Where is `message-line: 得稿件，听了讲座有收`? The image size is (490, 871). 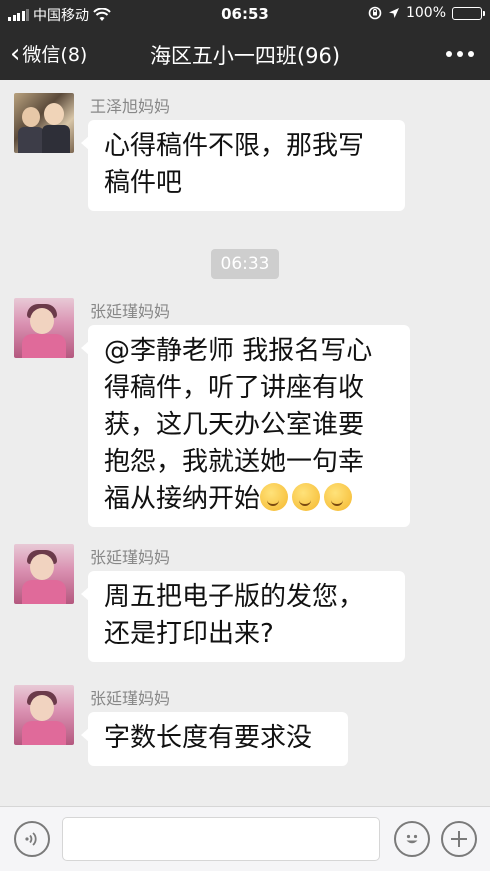 message-line: 得稿件，听了讲座有收 is located at coordinates (234, 388).